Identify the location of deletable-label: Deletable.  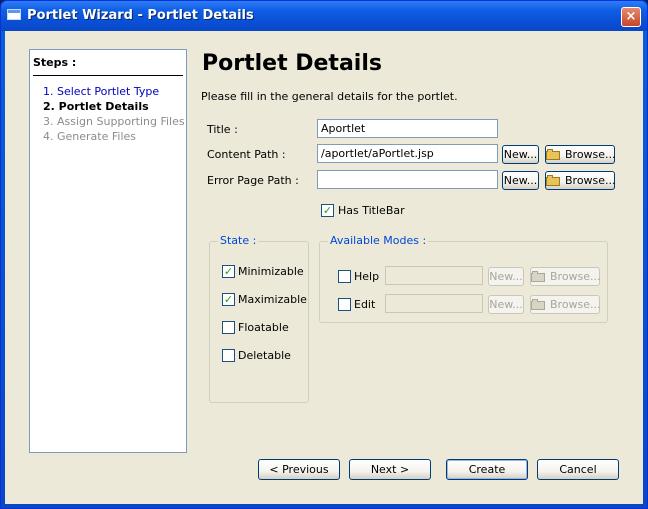
(264, 355).